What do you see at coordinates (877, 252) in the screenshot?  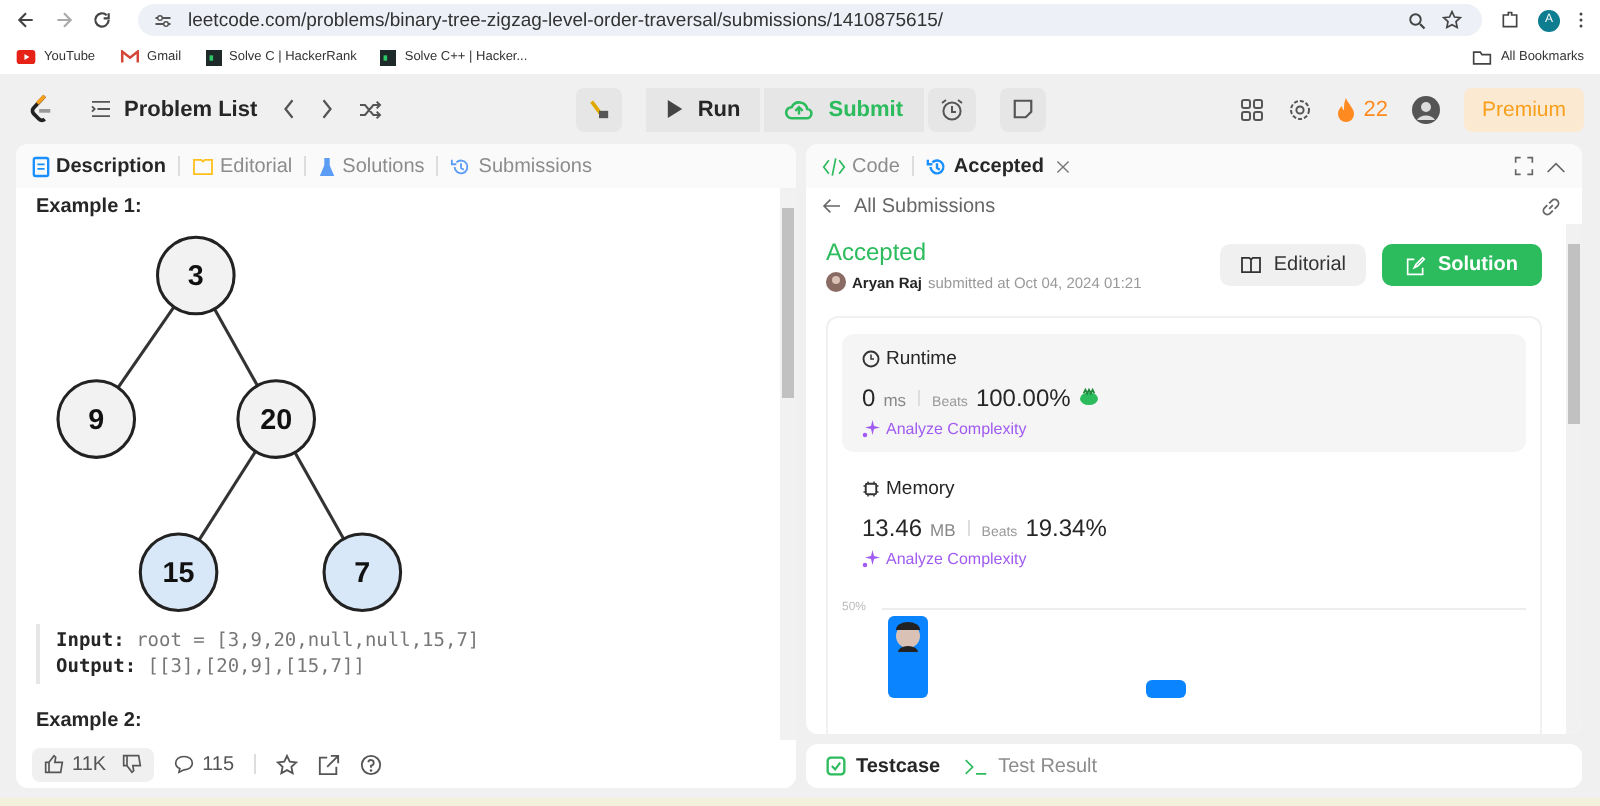 I see `submission-status: Accepted` at bounding box center [877, 252].